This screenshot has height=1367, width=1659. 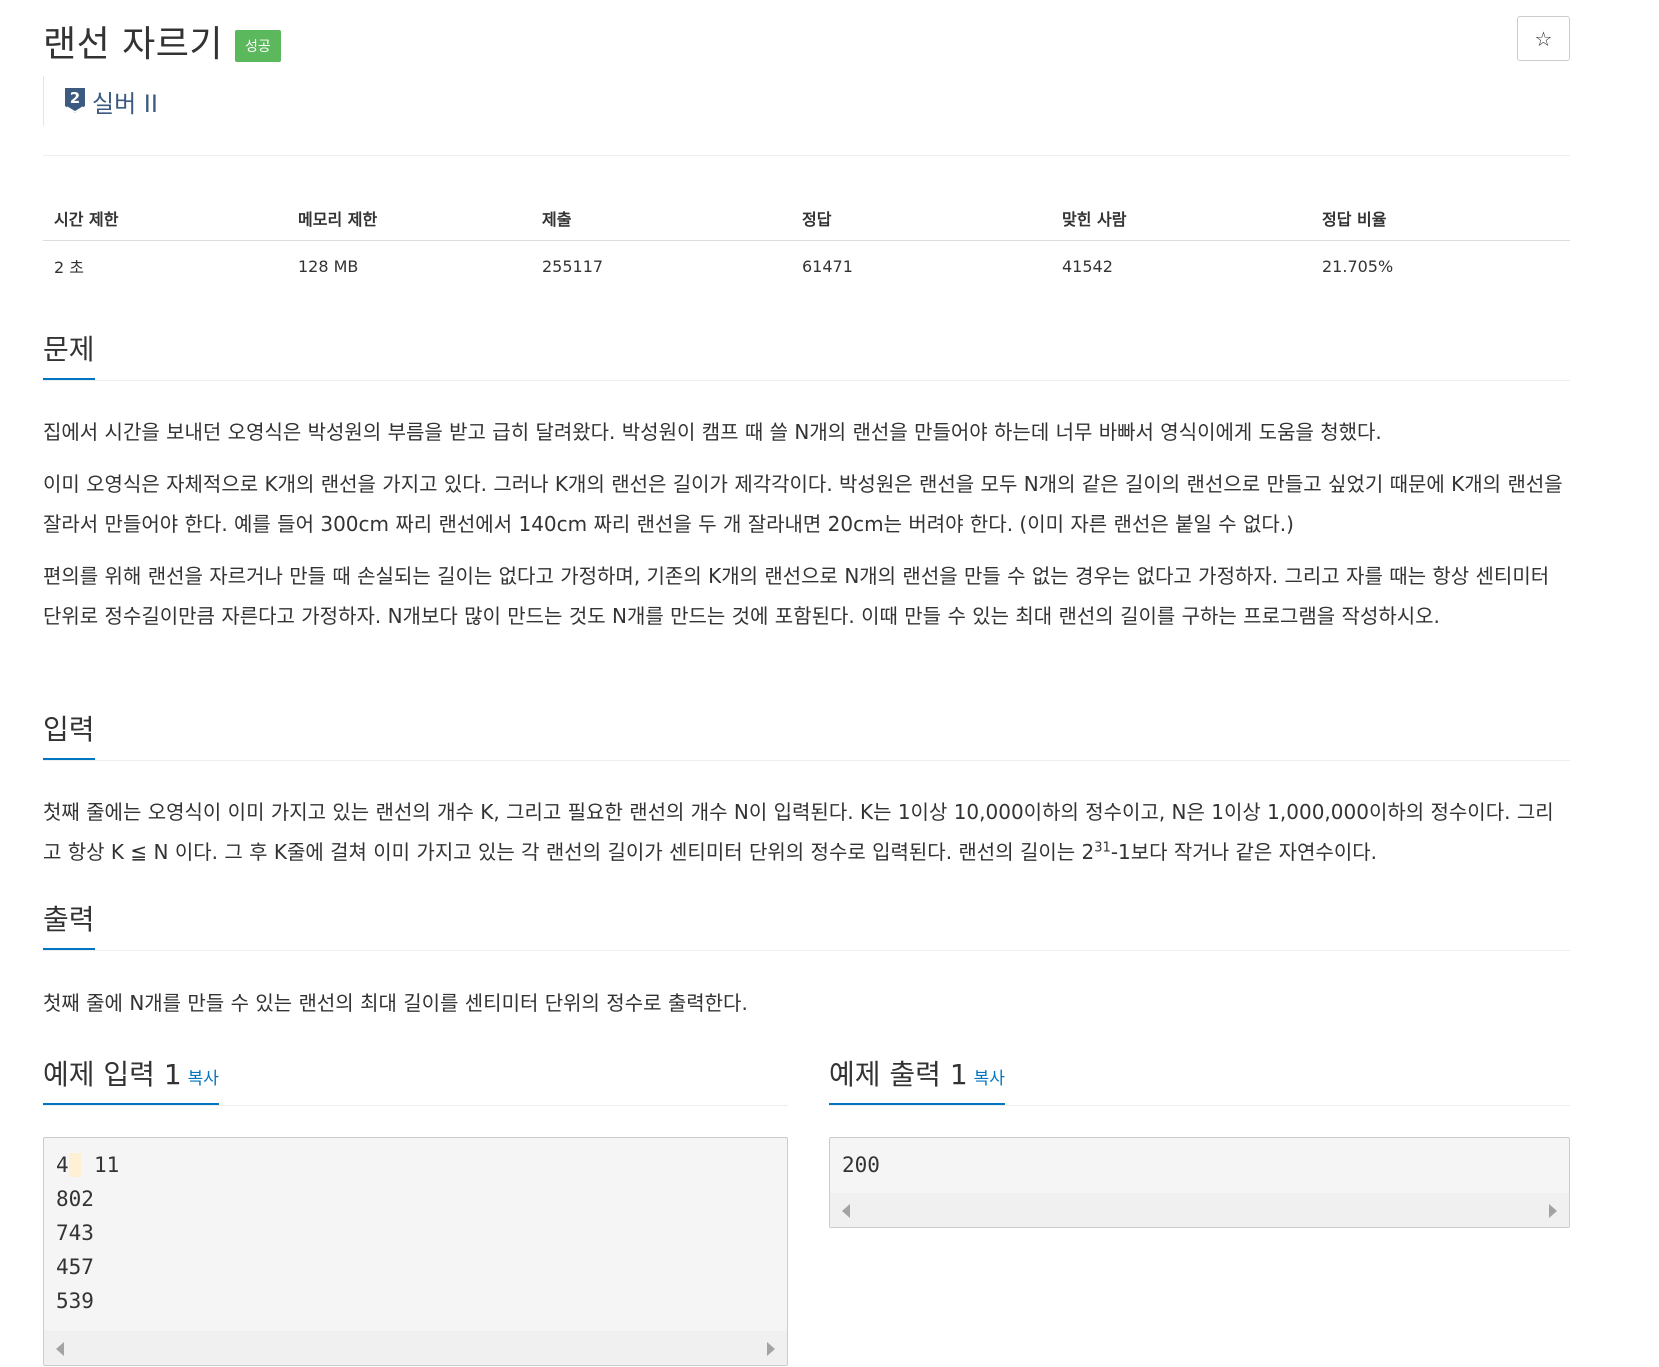 What do you see at coordinates (69, 734) in the screenshot?
I see `input-section-title: 입력` at bounding box center [69, 734].